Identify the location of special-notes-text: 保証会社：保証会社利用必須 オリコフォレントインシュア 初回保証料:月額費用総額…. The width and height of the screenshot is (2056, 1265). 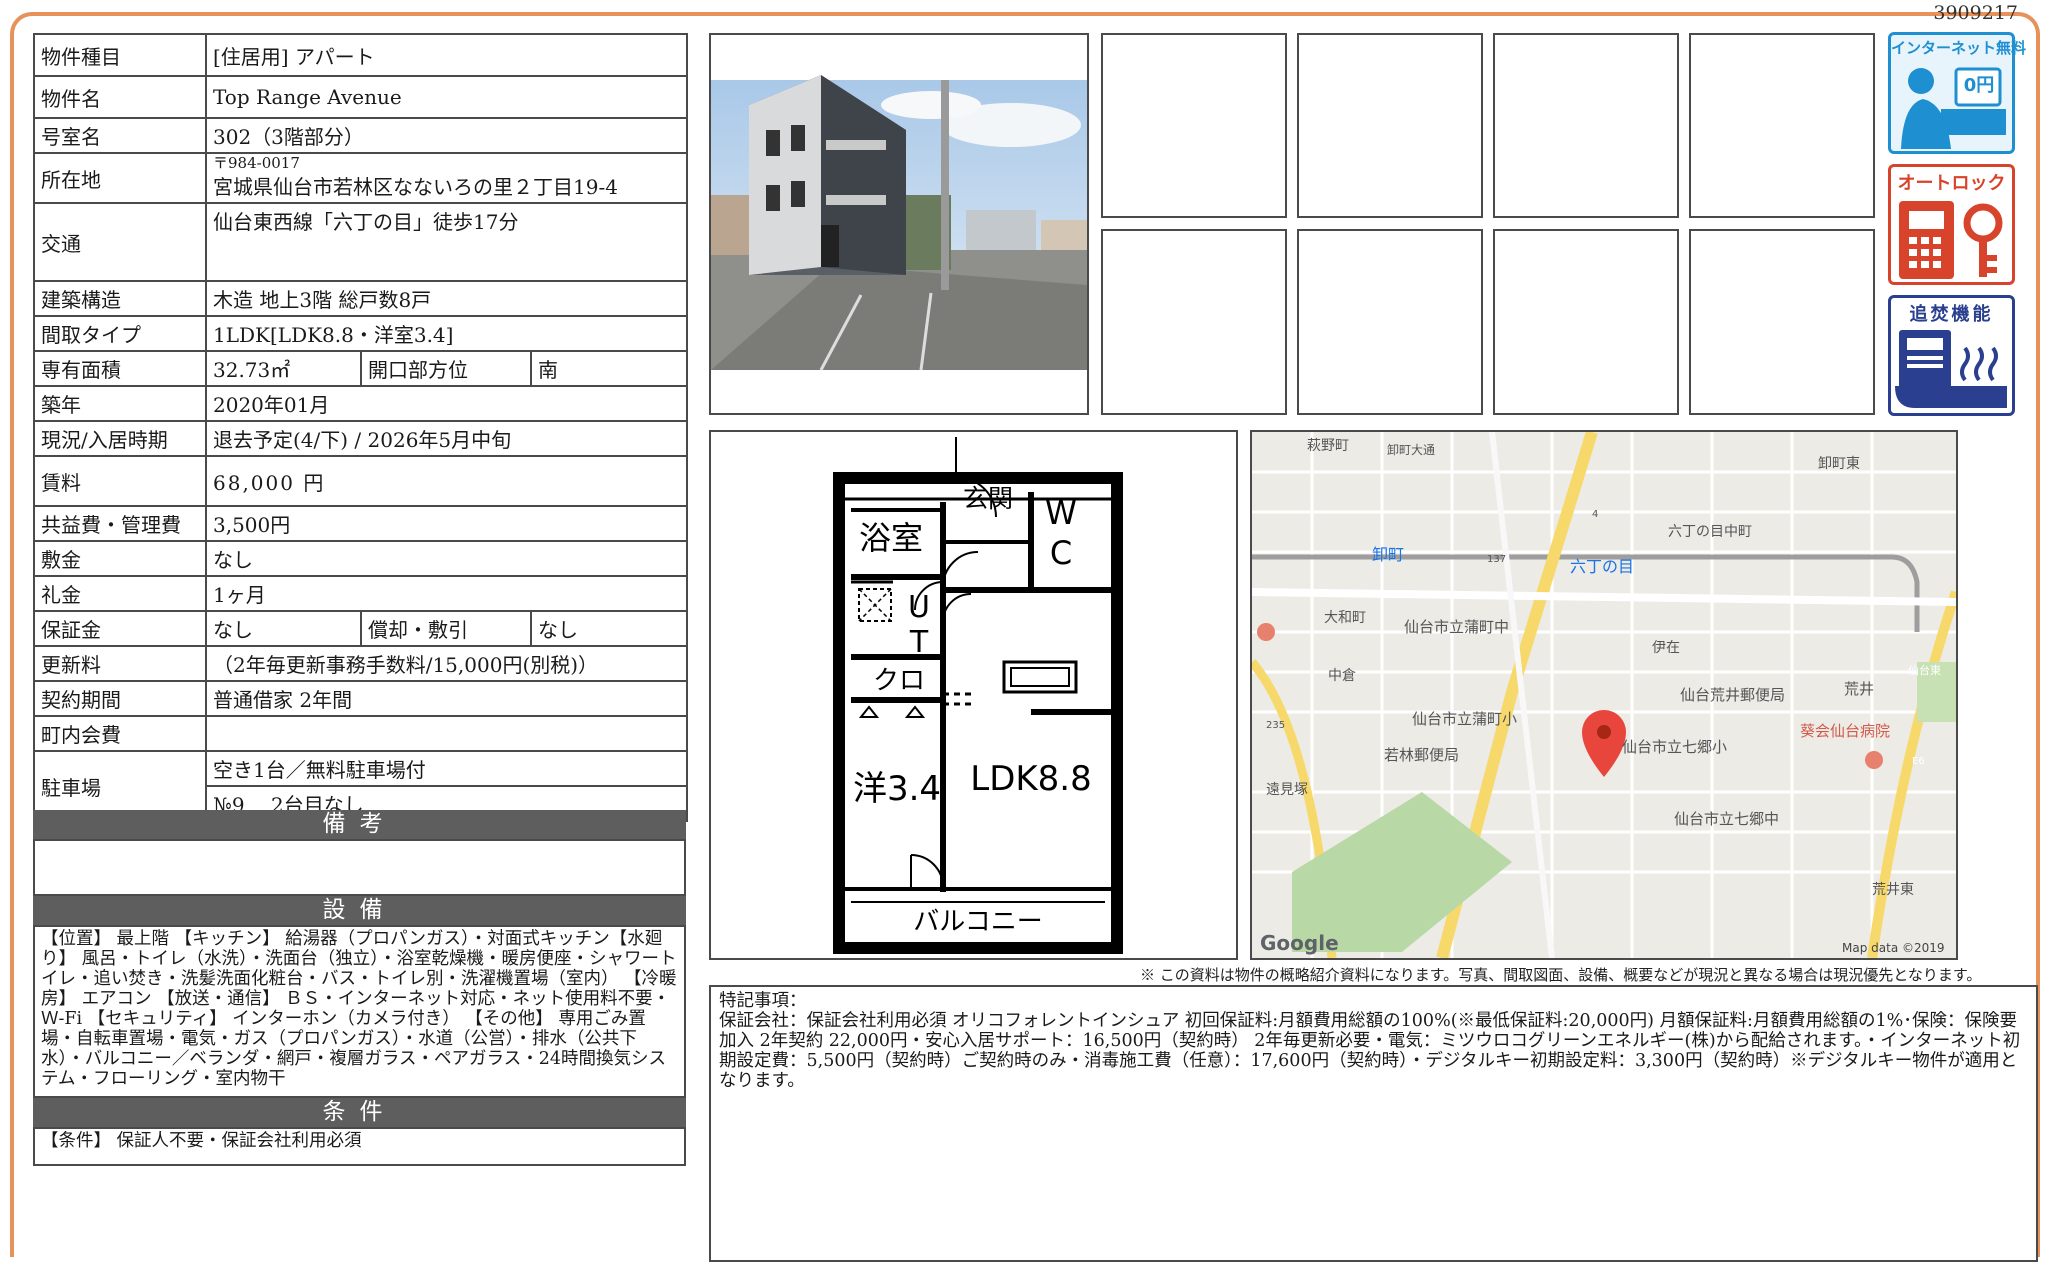
(1370, 1051).